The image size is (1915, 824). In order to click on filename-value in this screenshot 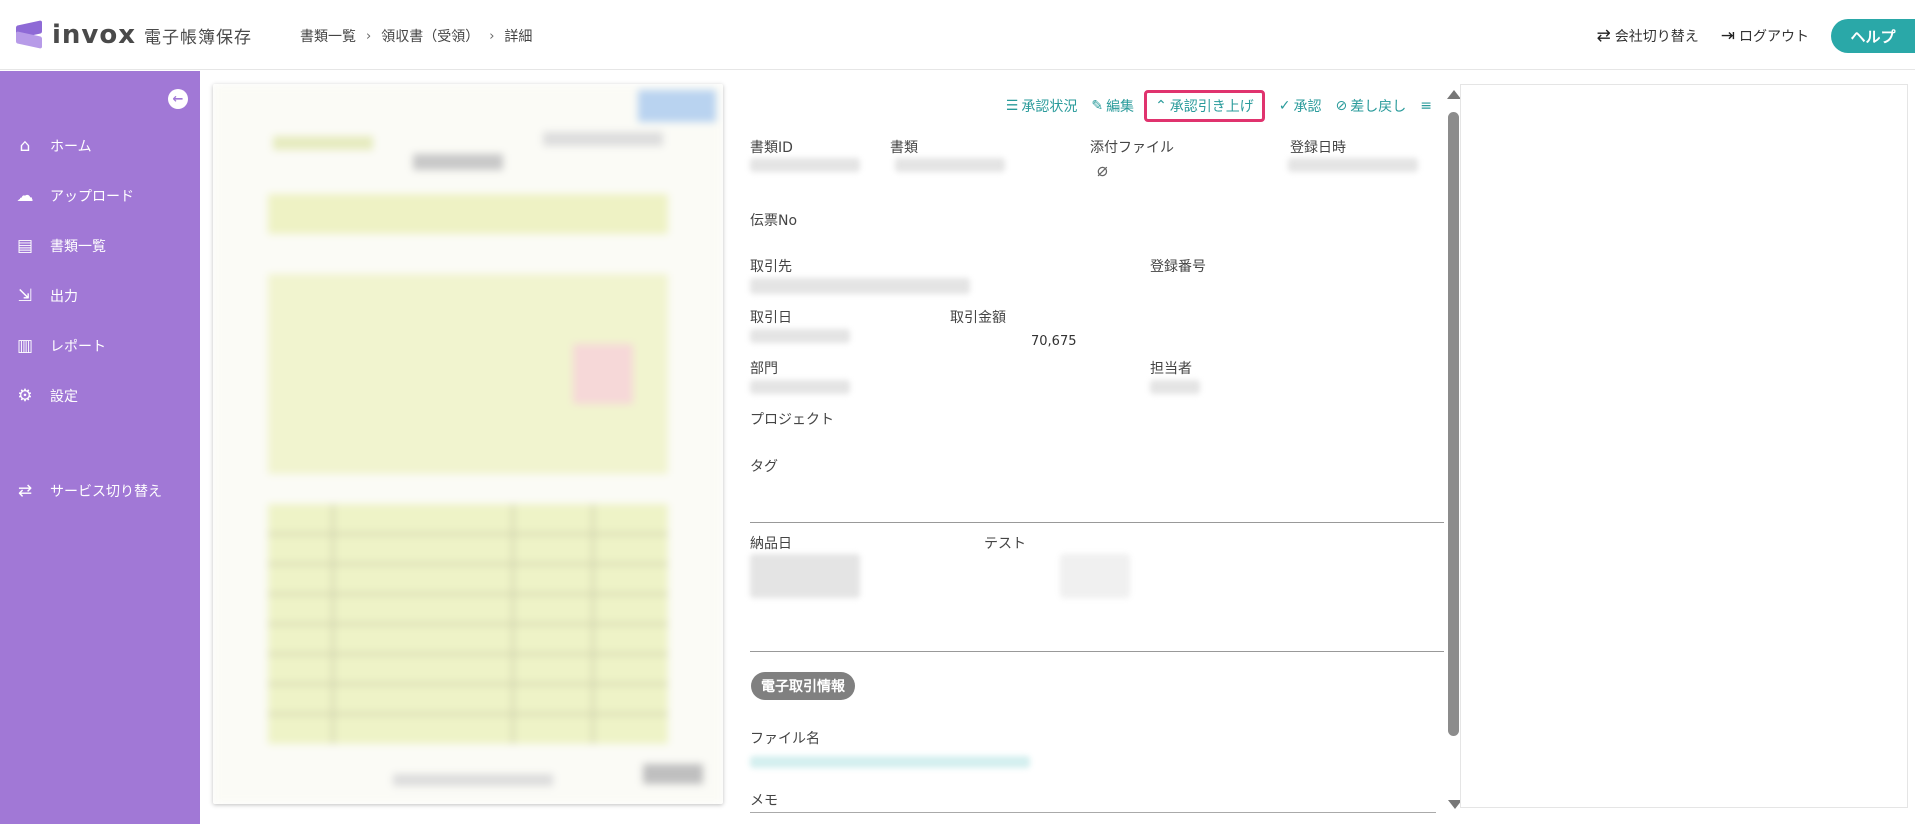, I will do `click(890, 762)`.